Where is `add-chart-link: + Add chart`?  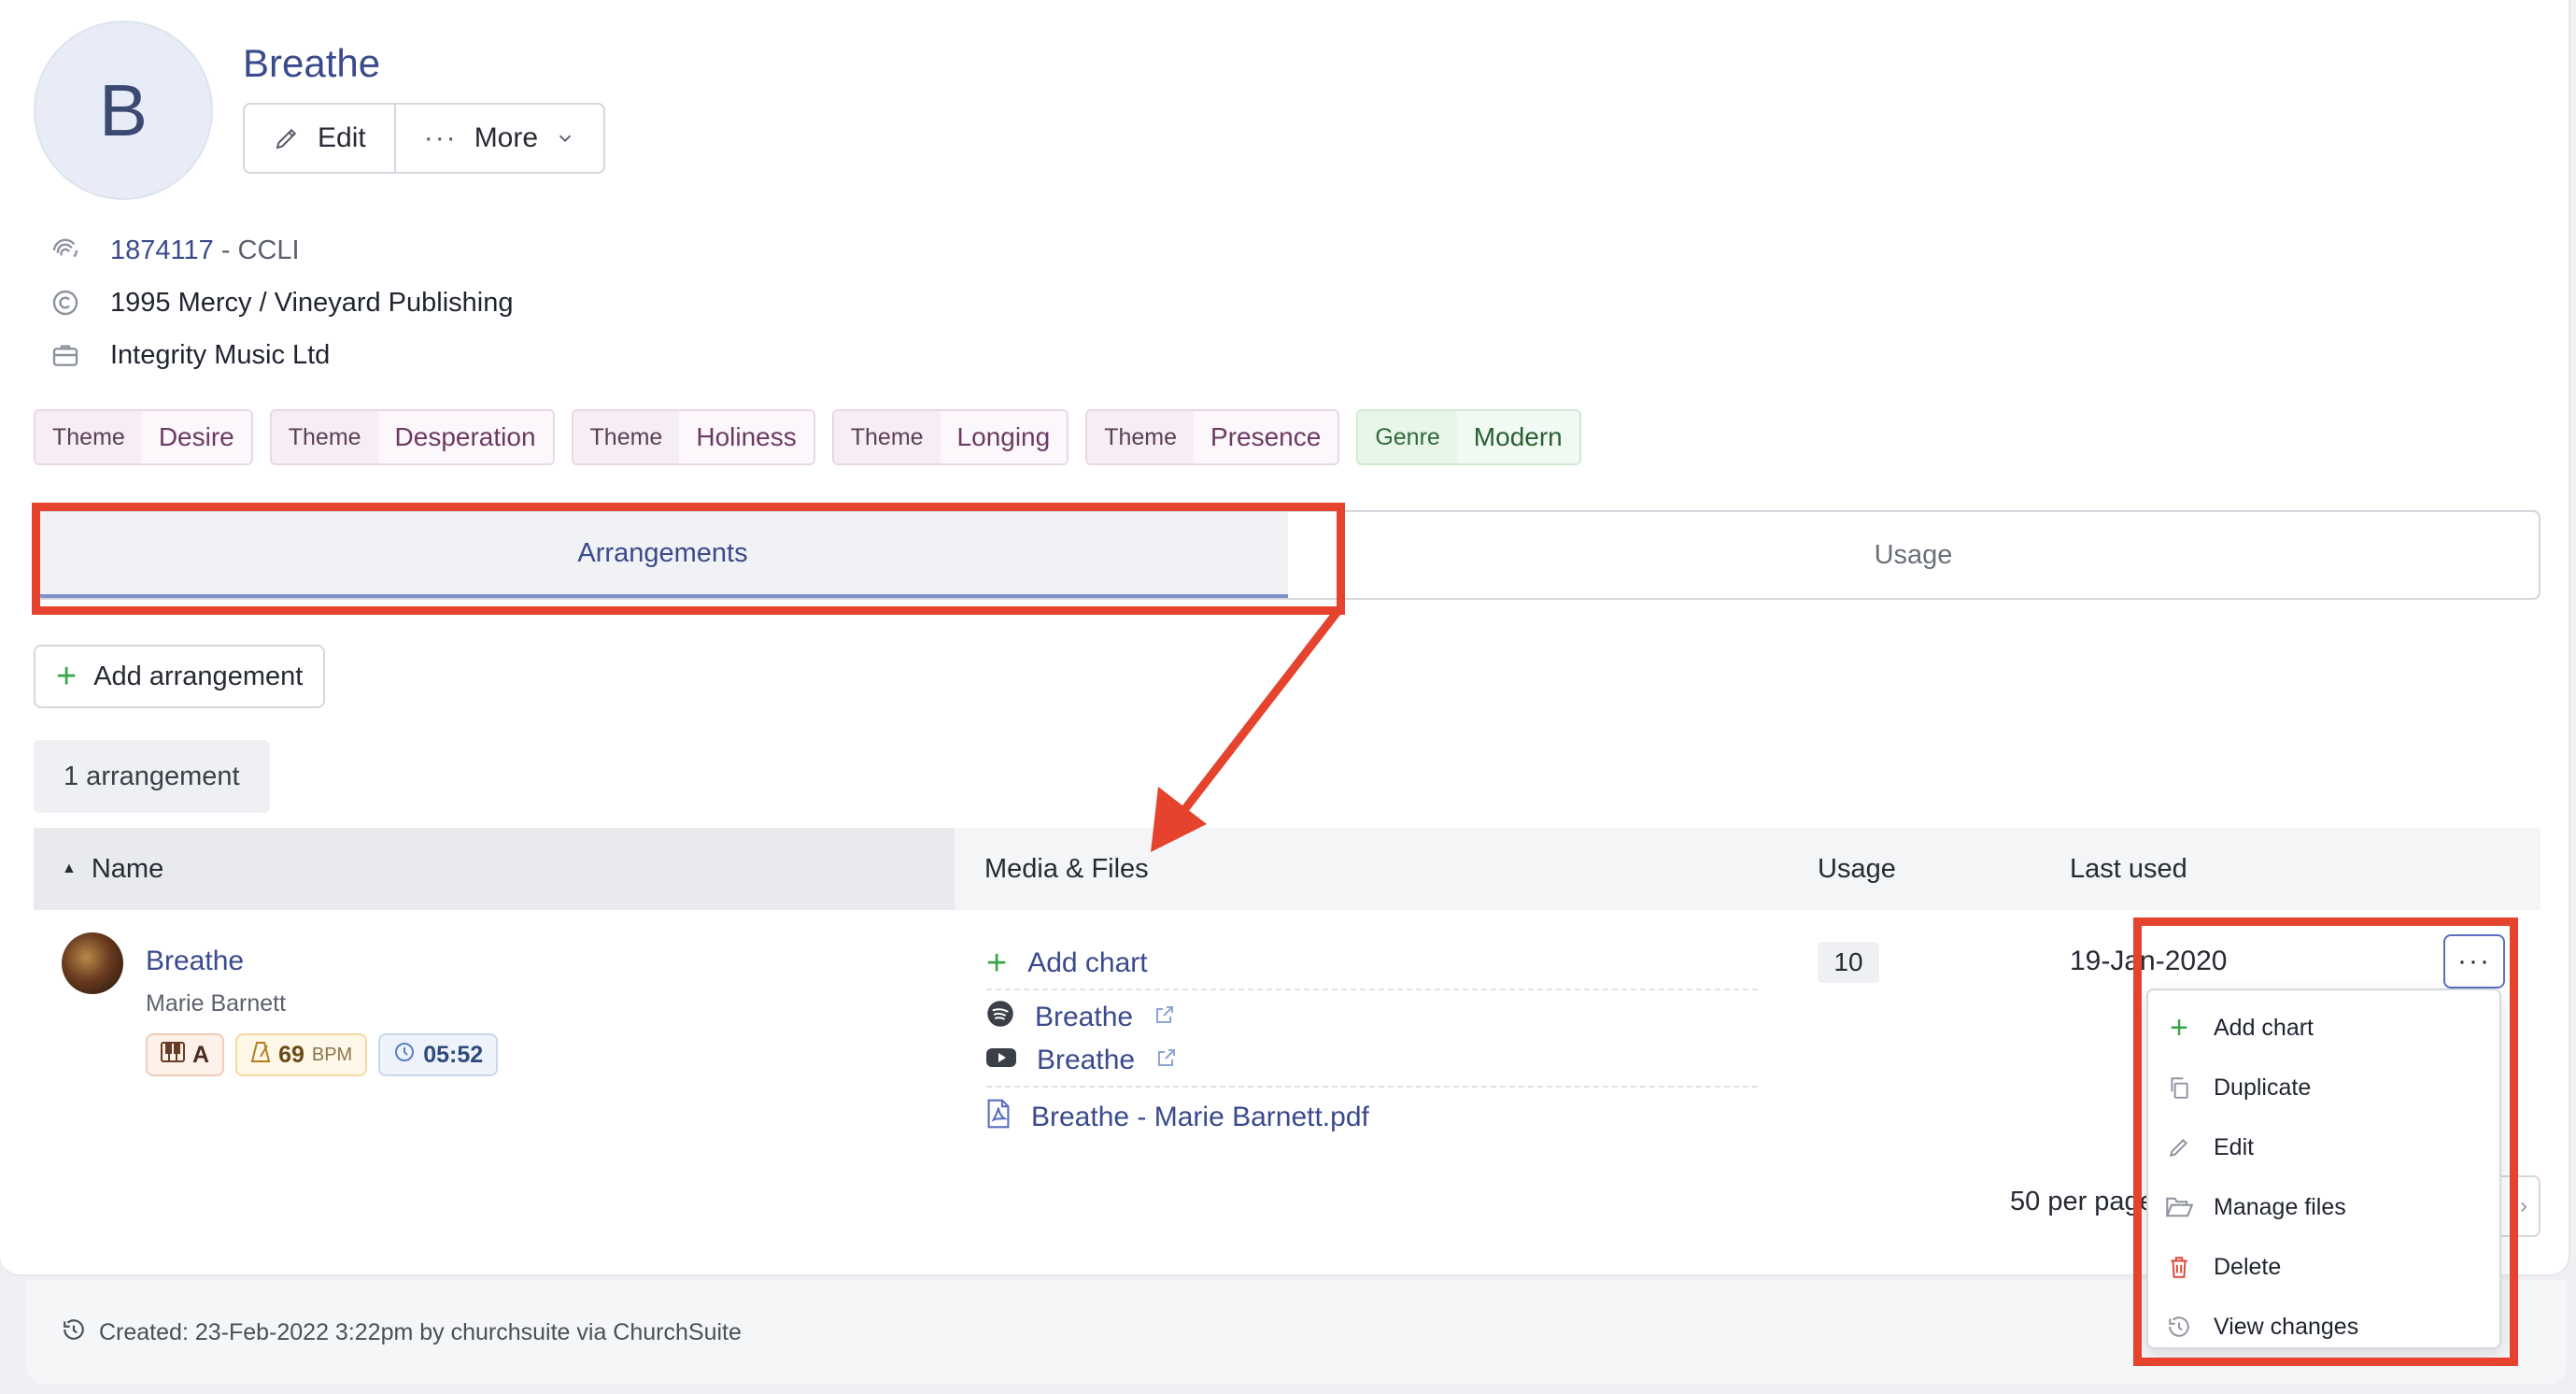
add-chart-link: + Add chart is located at coordinates (1067, 963).